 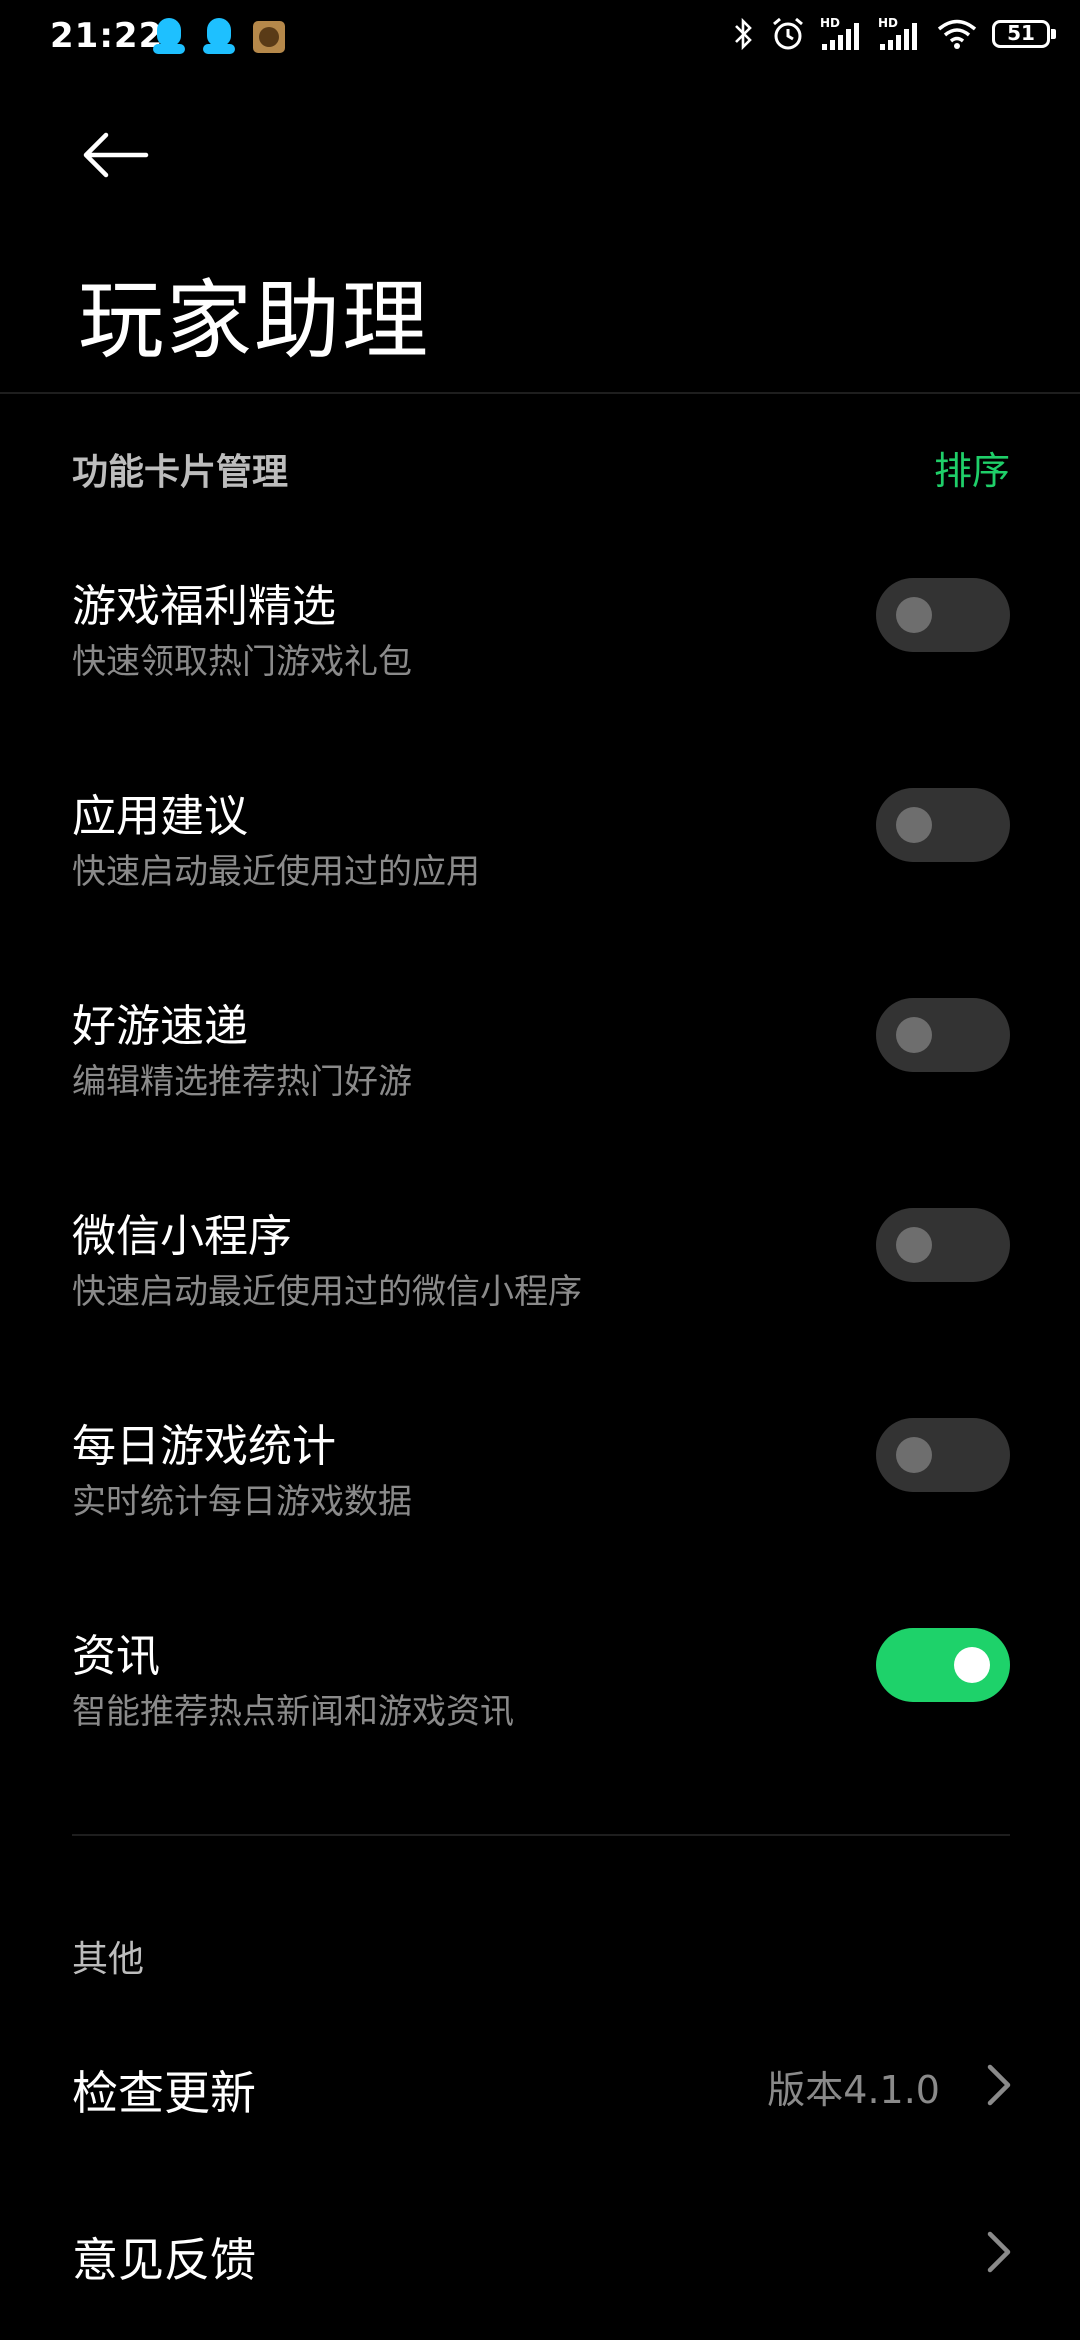 What do you see at coordinates (540, 1500) in the screenshot?
I see `setting-row-daily-stats: 每日游戏统计 实时统计每日游戏数据` at bounding box center [540, 1500].